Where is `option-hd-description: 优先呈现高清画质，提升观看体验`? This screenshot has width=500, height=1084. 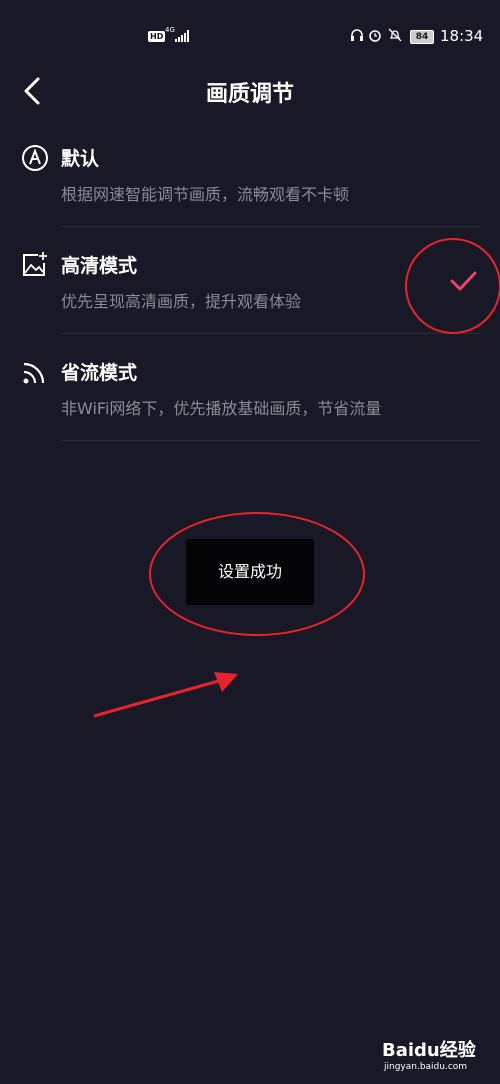
option-hd-description: 优先呈现高清画质，提升观看体验 is located at coordinates (181, 301).